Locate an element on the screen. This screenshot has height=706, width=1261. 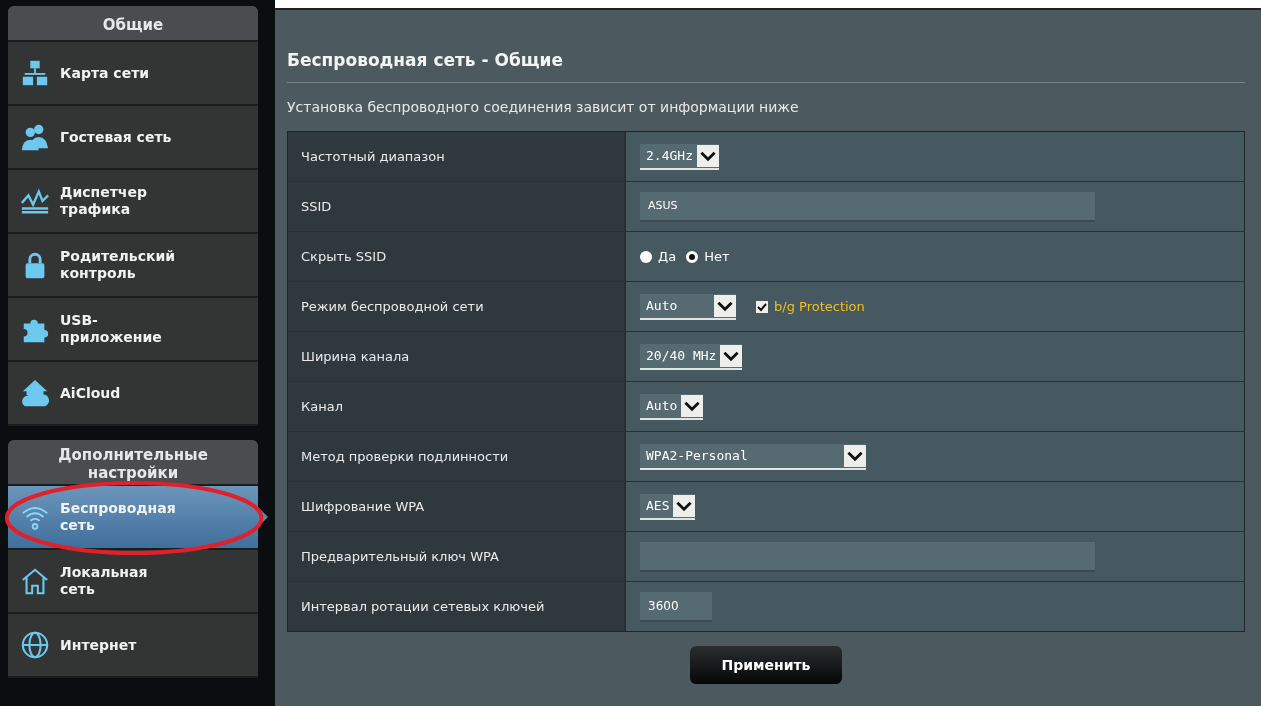
section-header: Дополнительные настройки is located at coordinates (133, 463).